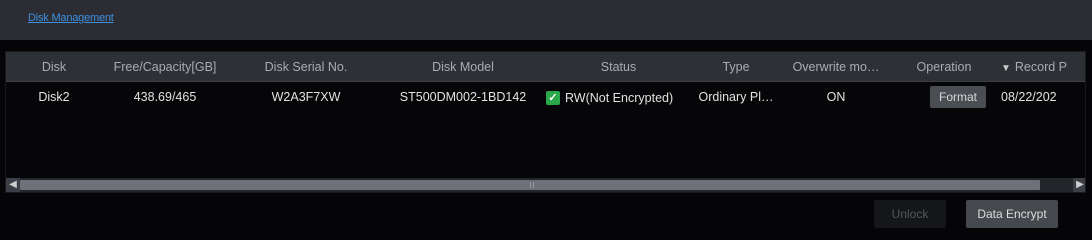 The image size is (1092, 240). I want to click on data-encrypt-button: Data Encrypt, so click(1012, 214).